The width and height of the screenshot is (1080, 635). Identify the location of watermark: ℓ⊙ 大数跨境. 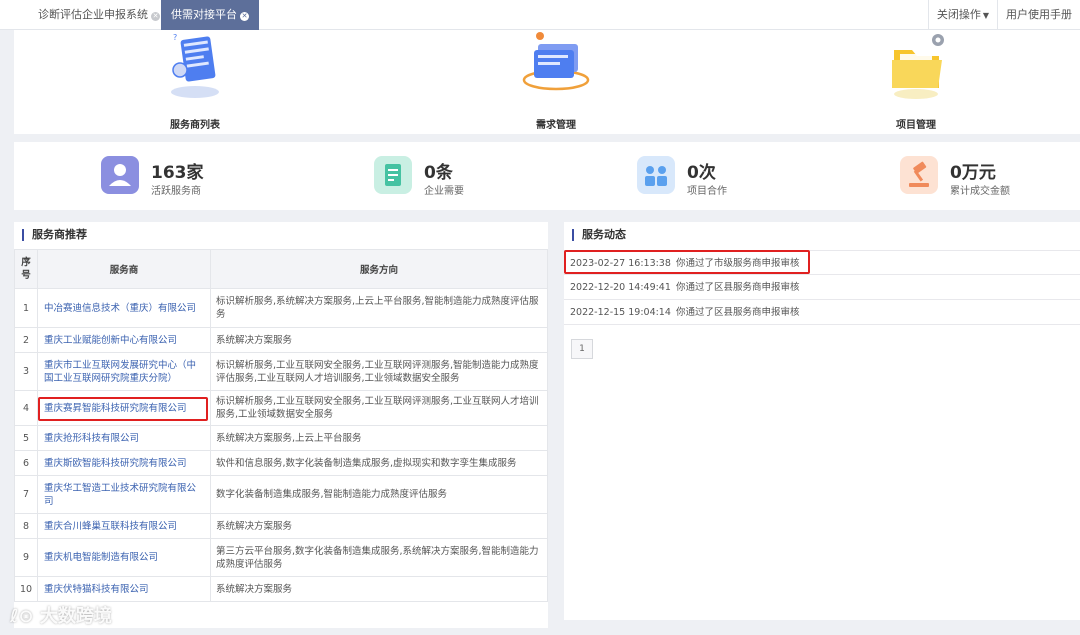
(61, 615).